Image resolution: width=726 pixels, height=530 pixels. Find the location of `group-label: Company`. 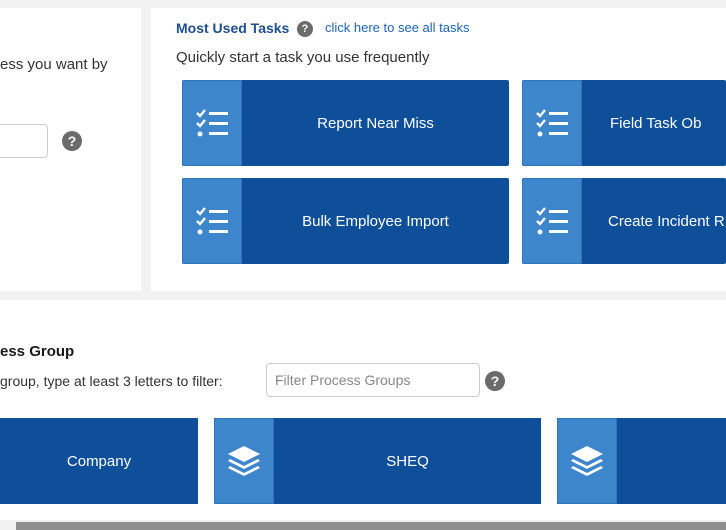

group-label: Company is located at coordinates (99, 461).